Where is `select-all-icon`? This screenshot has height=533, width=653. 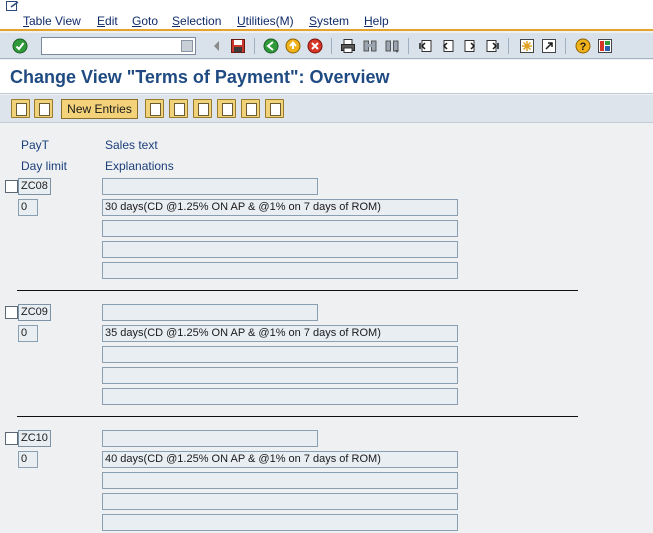 select-all-icon is located at coordinates (226, 108).